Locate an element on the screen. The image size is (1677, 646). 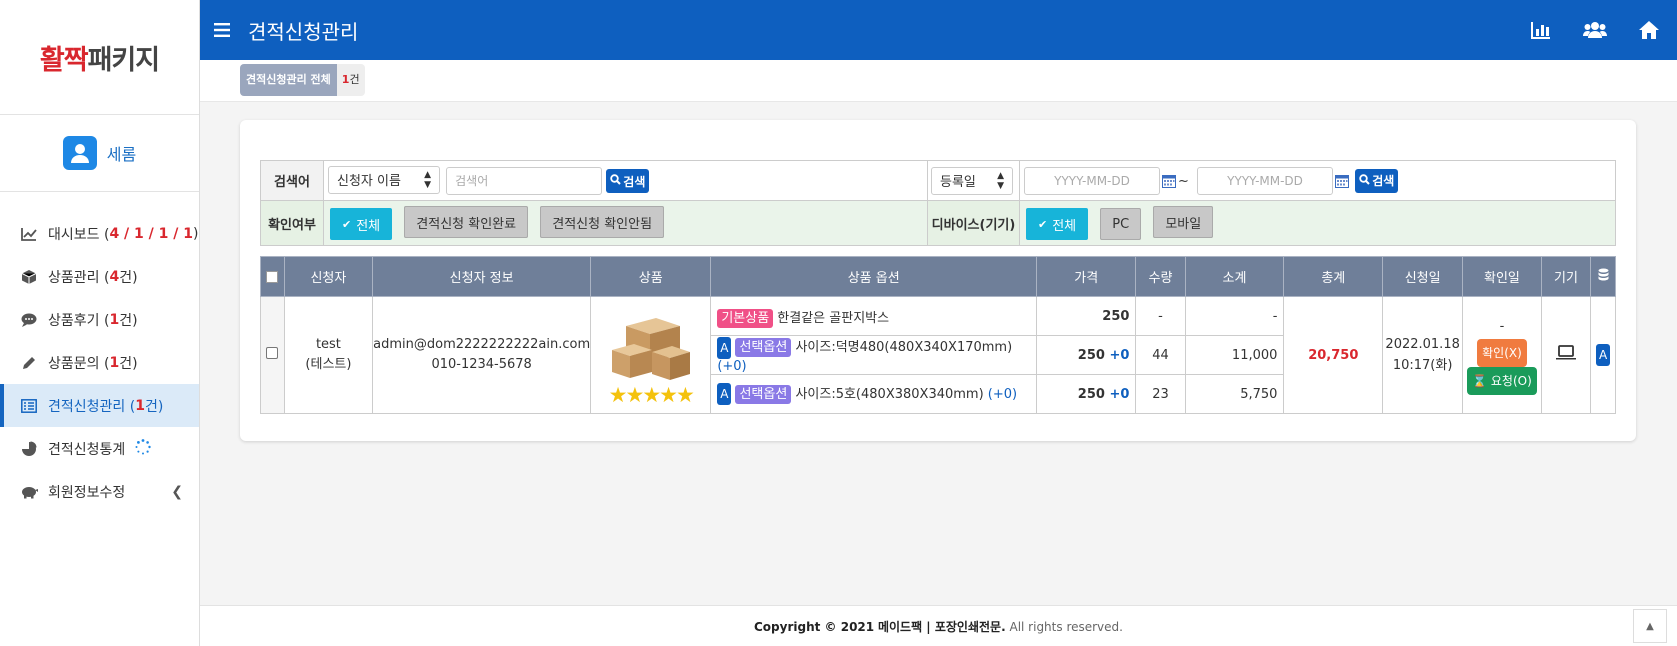
loading-spinner-icon is located at coordinates (143, 448).